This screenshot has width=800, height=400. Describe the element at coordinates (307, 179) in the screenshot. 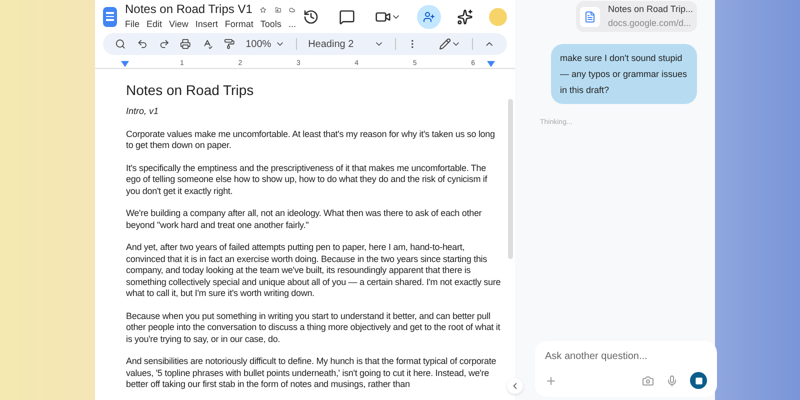

I see `paragraph: It's specifically the emptiness and the prescriptiveness of it that makes me uncomfortable. The ego of telling someone else how to show up, how to do what they do and the risk of cynicism if you don't get it exactly right.` at that location.